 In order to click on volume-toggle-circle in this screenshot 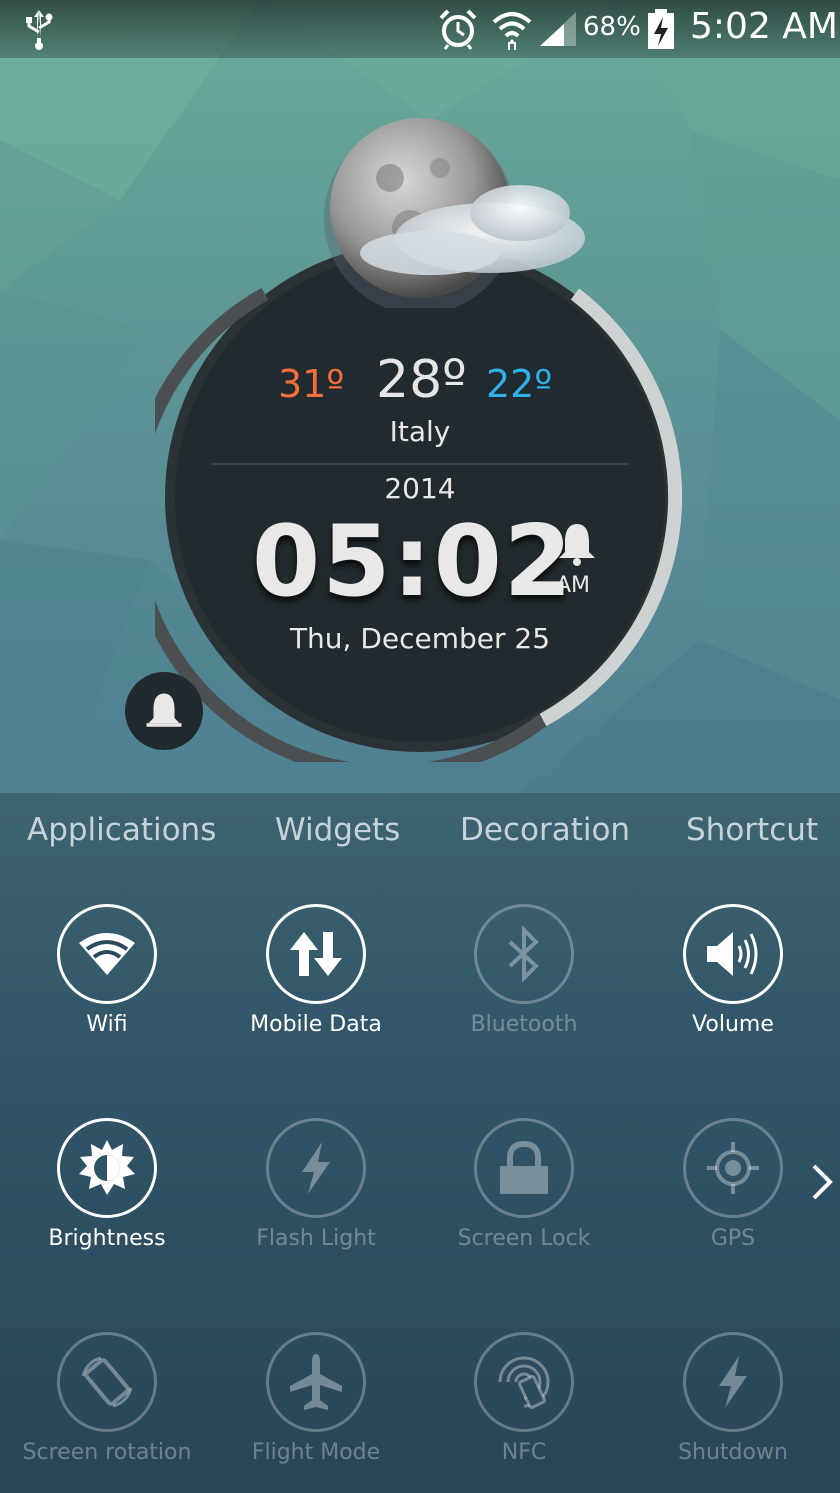, I will do `click(733, 954)`.